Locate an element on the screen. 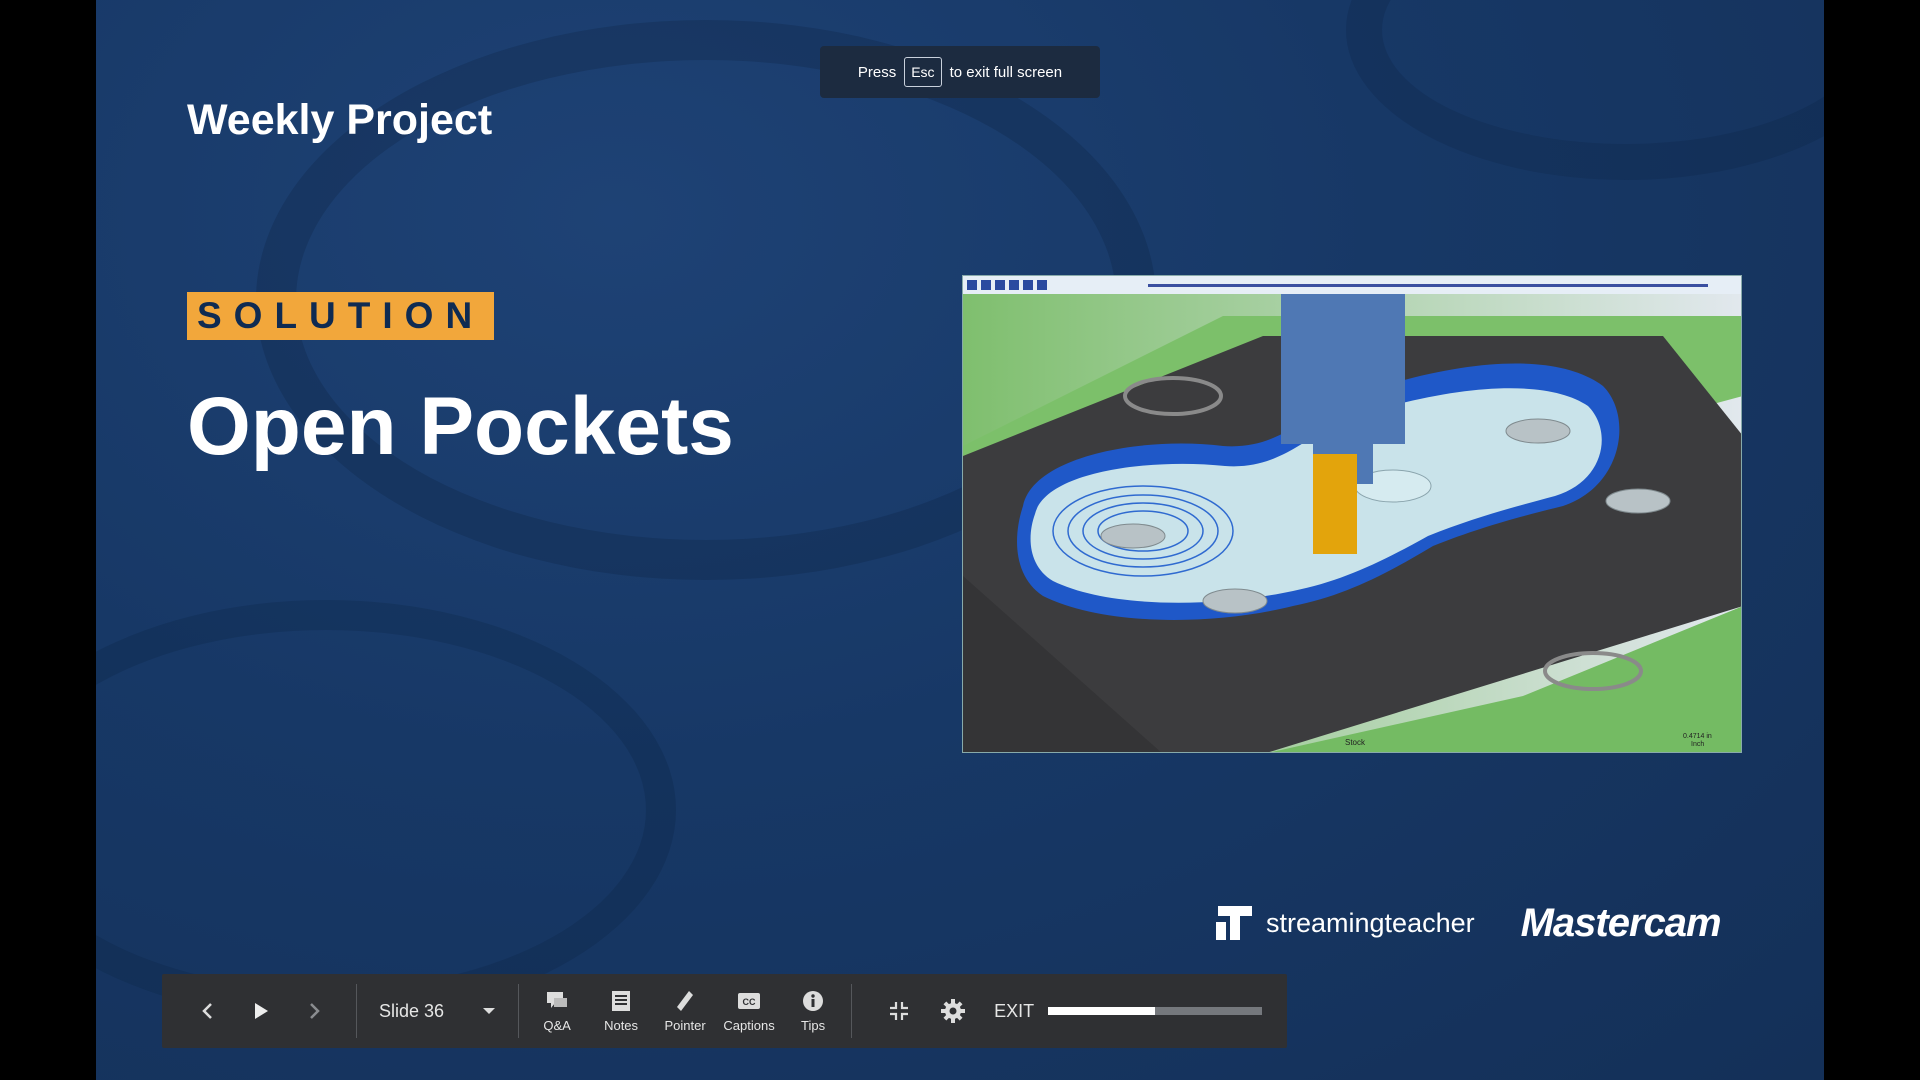 The height and width of the screenshot is (1080, 1920). settings-button is located at coordinates (953, 1011).